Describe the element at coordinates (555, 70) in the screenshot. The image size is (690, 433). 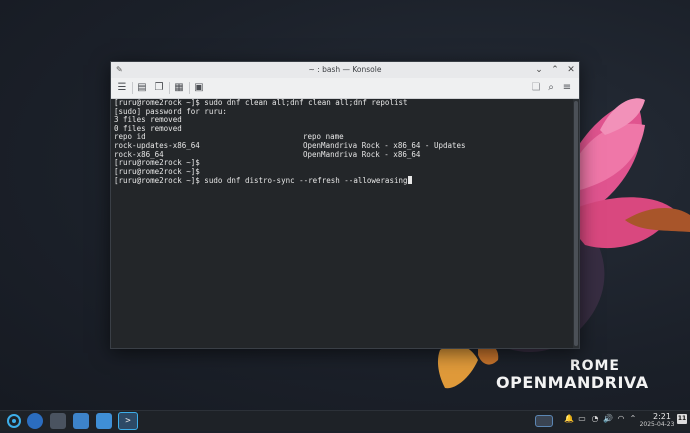
I see `maximize-icon: ⌃` at that location.